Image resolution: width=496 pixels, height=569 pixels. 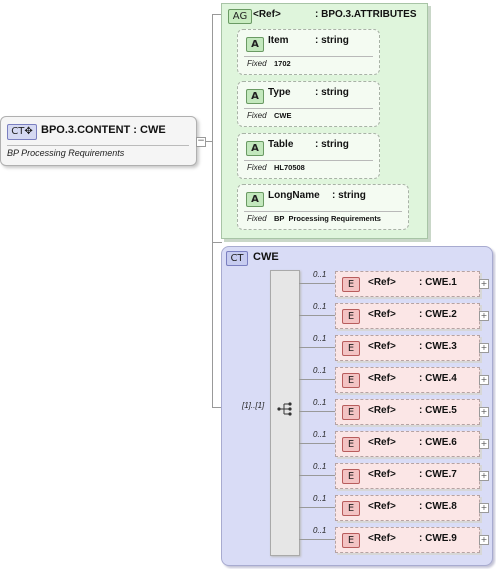 I want to click on attribute-name: Item, so click(x=278, y=40).